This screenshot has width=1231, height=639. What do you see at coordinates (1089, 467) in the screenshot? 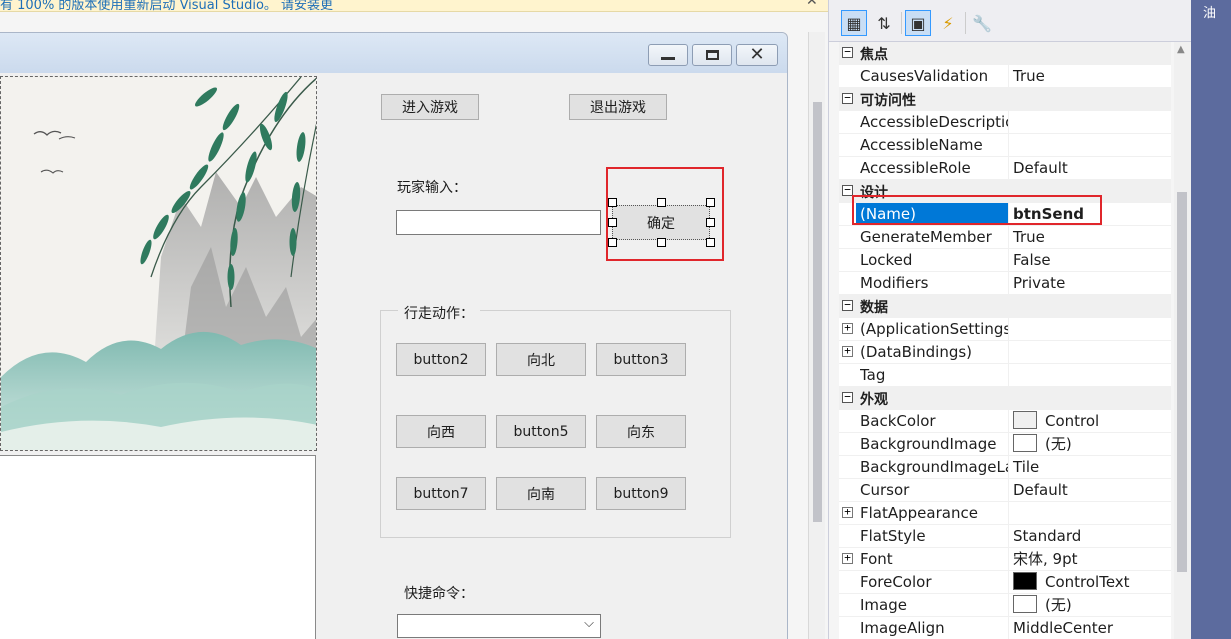
I see `property-value: Tile` at bounding box center [1089, 467].